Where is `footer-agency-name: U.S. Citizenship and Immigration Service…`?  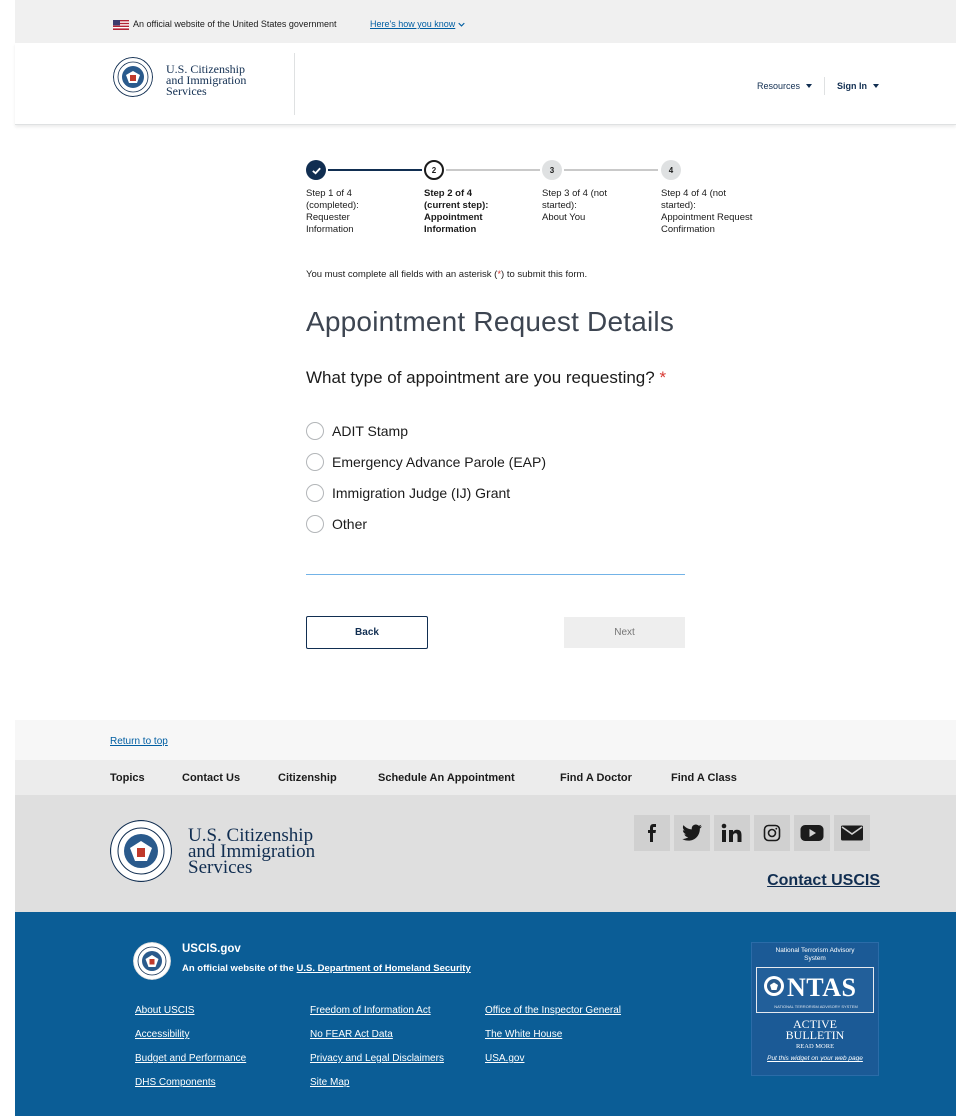
footer-agency-name: U.S. Citizenship and Immigration Service… is located at coordinates (251, 852).